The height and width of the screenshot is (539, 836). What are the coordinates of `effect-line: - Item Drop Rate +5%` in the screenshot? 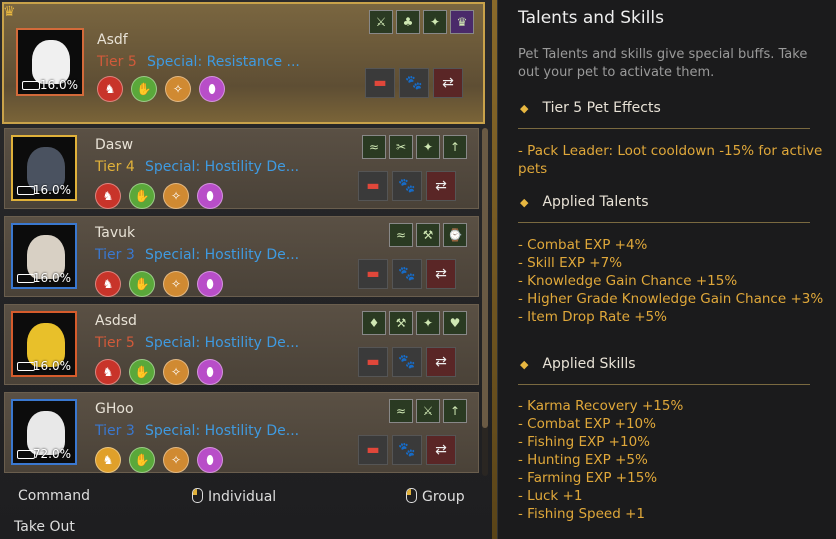 It's located at (592, 317).